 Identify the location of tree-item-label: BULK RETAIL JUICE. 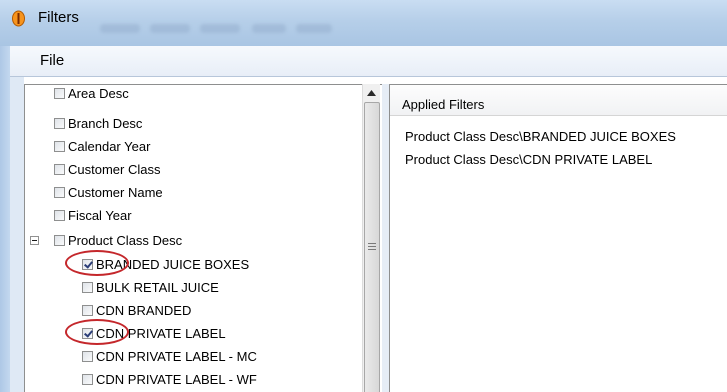
(157, 287).